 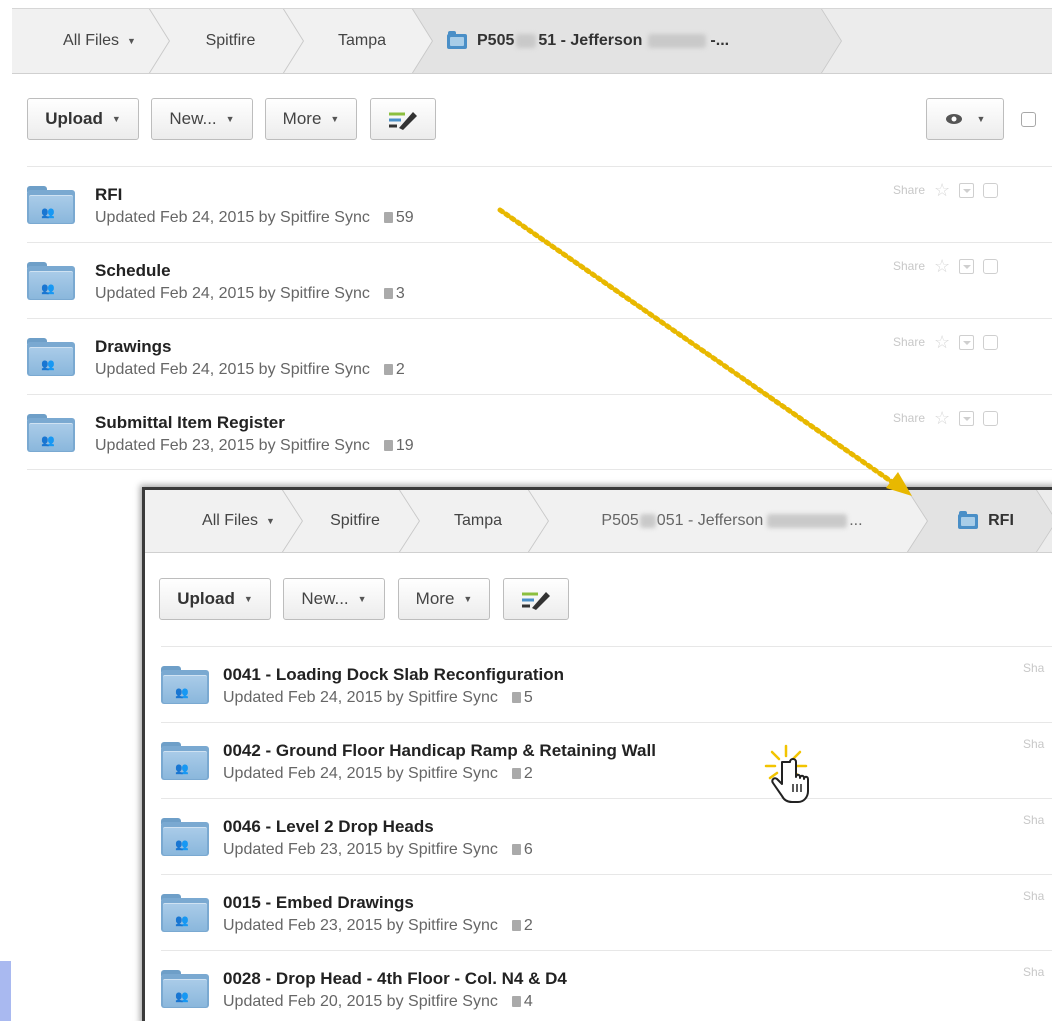 I want to click on folder-name: 0046 - Level 2 Drop Heads, so click(x=328, y=827).